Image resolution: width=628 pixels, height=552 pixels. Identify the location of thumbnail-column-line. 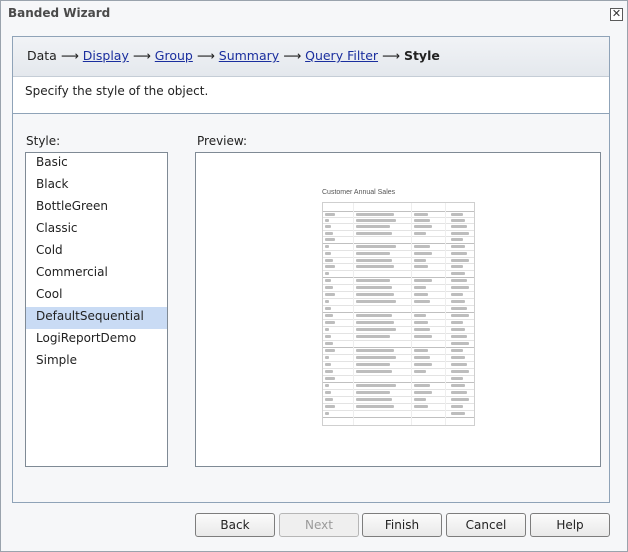
(445, 314).